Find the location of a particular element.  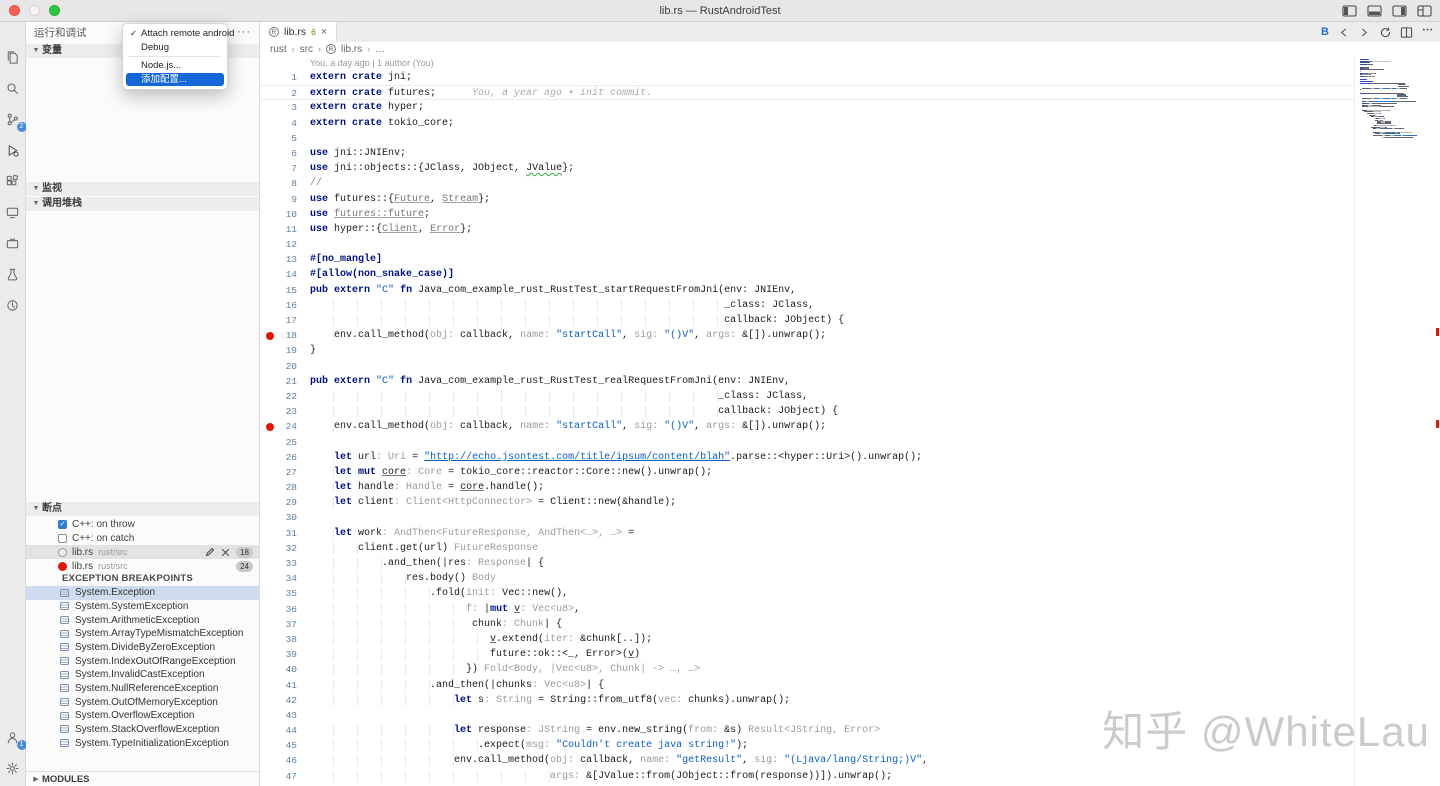

more-actions-icon is located at coordinates (1427, 32).